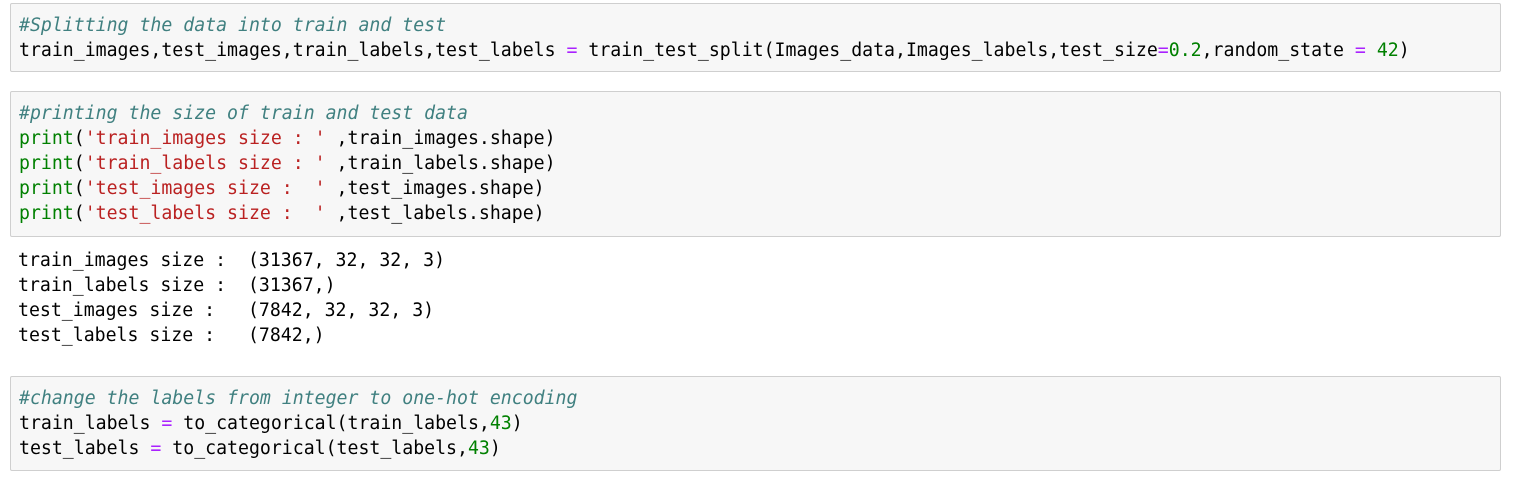  I want to click on code-token: train_labels size : (31367,), so click(177, 285).